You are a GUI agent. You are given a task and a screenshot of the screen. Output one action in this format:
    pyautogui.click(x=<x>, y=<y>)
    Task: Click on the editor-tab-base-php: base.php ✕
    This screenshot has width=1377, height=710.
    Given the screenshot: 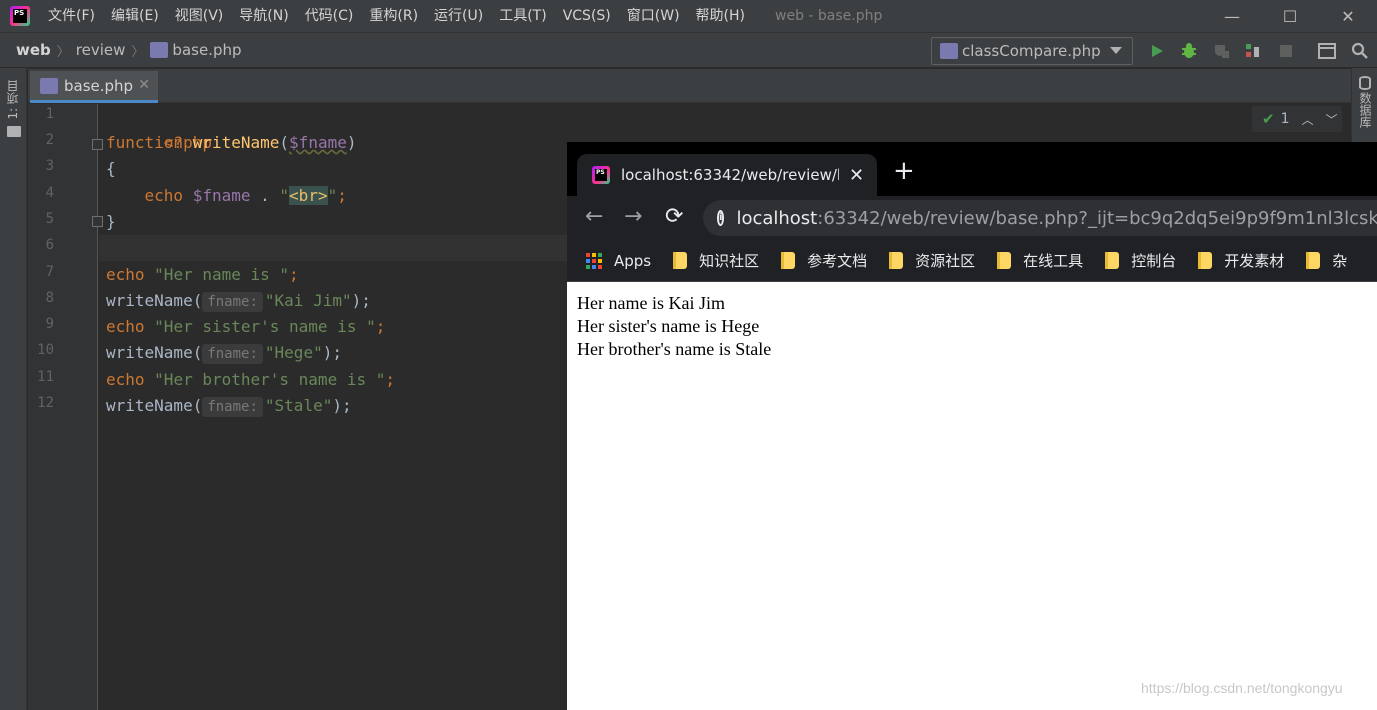 What is the action you would take?
    pyautogui.click(x=94, y=87)
    